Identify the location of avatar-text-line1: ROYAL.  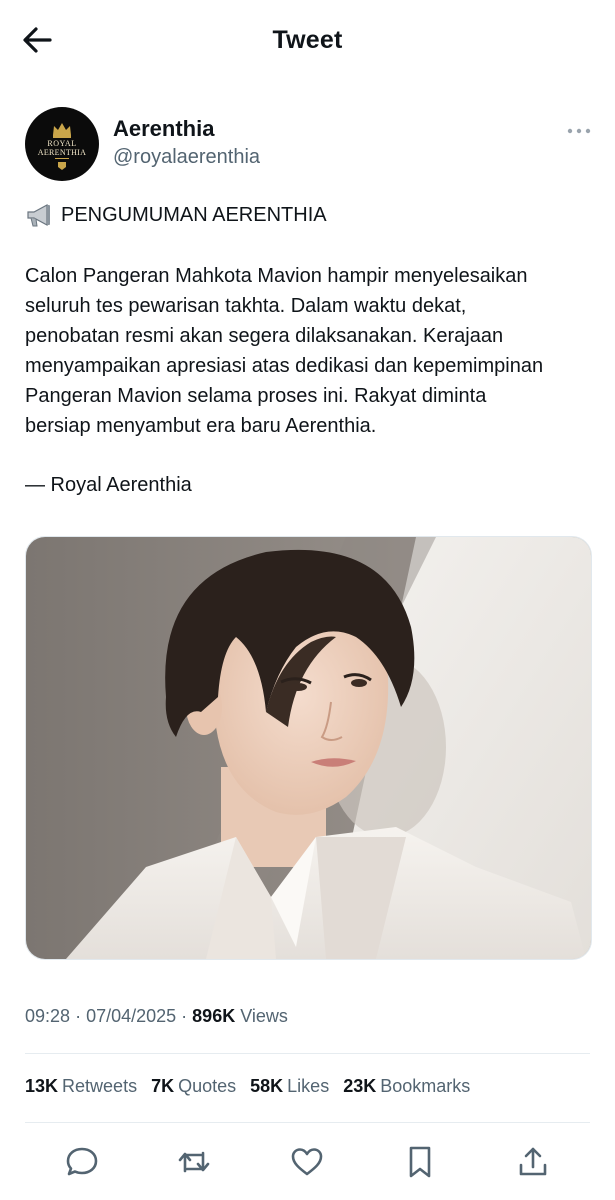
(61, 143).